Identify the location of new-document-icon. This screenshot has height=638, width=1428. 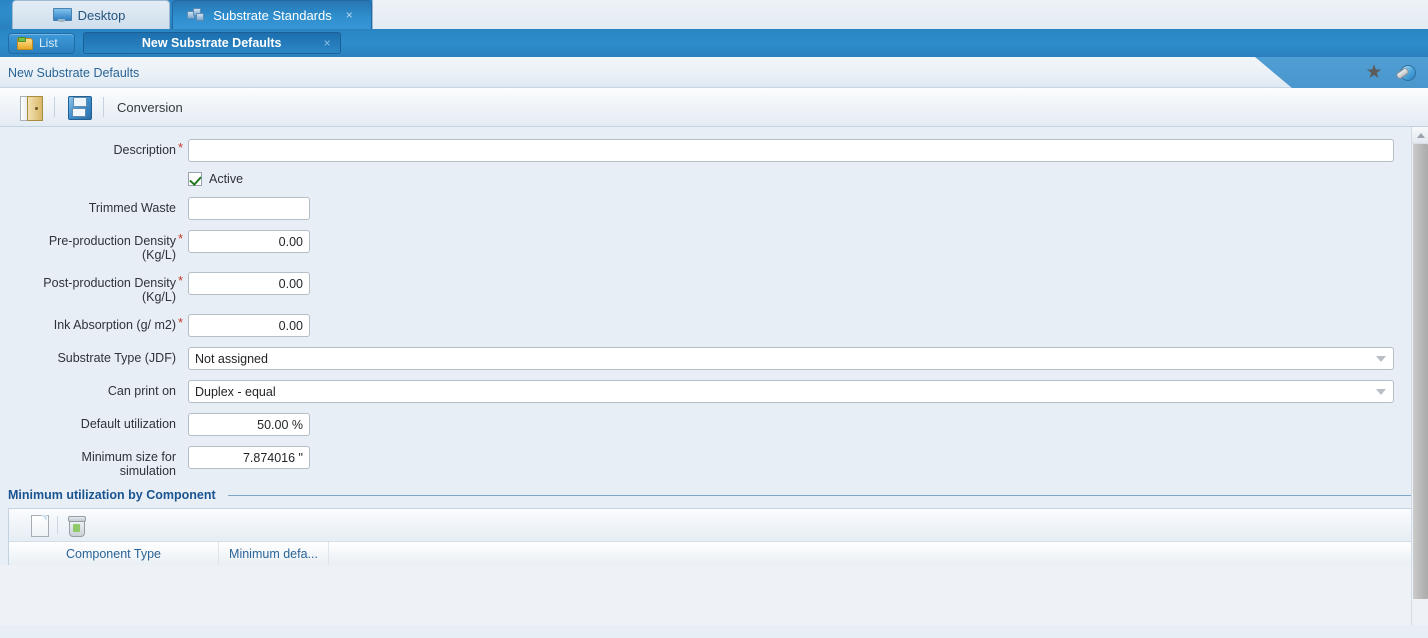
(40, 526).